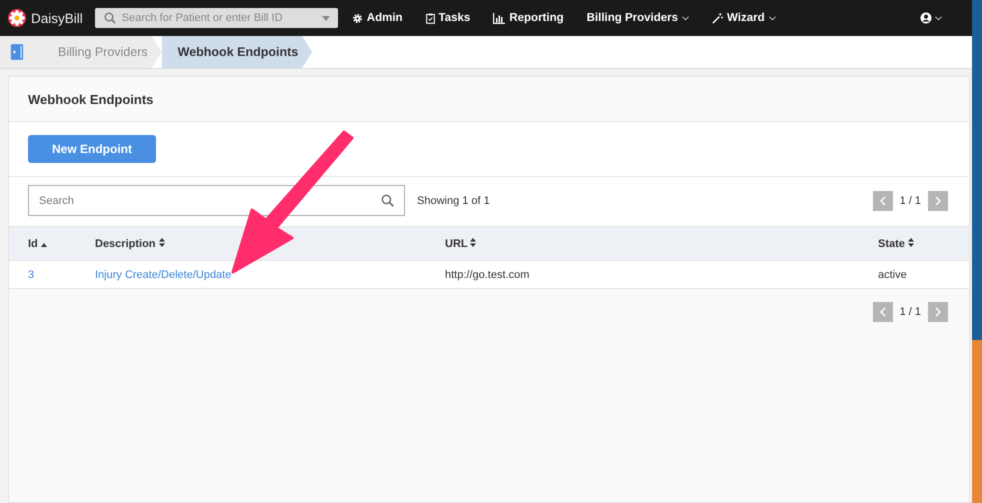 This screenshot has height=503, width=982. I want to click on clipboard-icon, so click(430, 18).